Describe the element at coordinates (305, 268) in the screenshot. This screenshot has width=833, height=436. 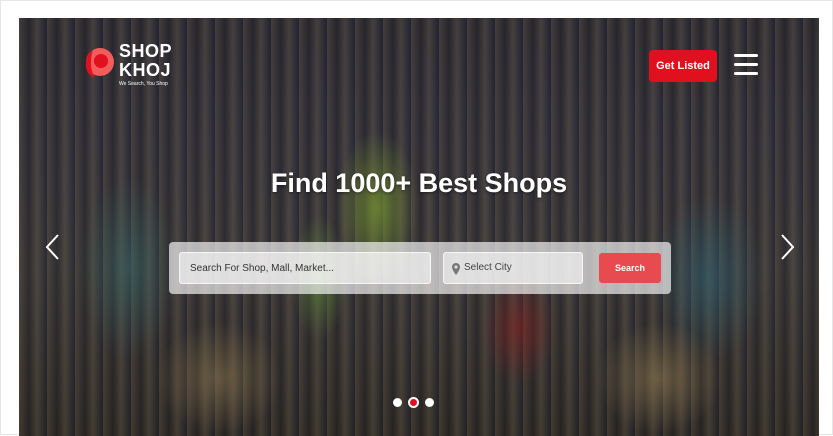
I see `shop-search-input` at that location.